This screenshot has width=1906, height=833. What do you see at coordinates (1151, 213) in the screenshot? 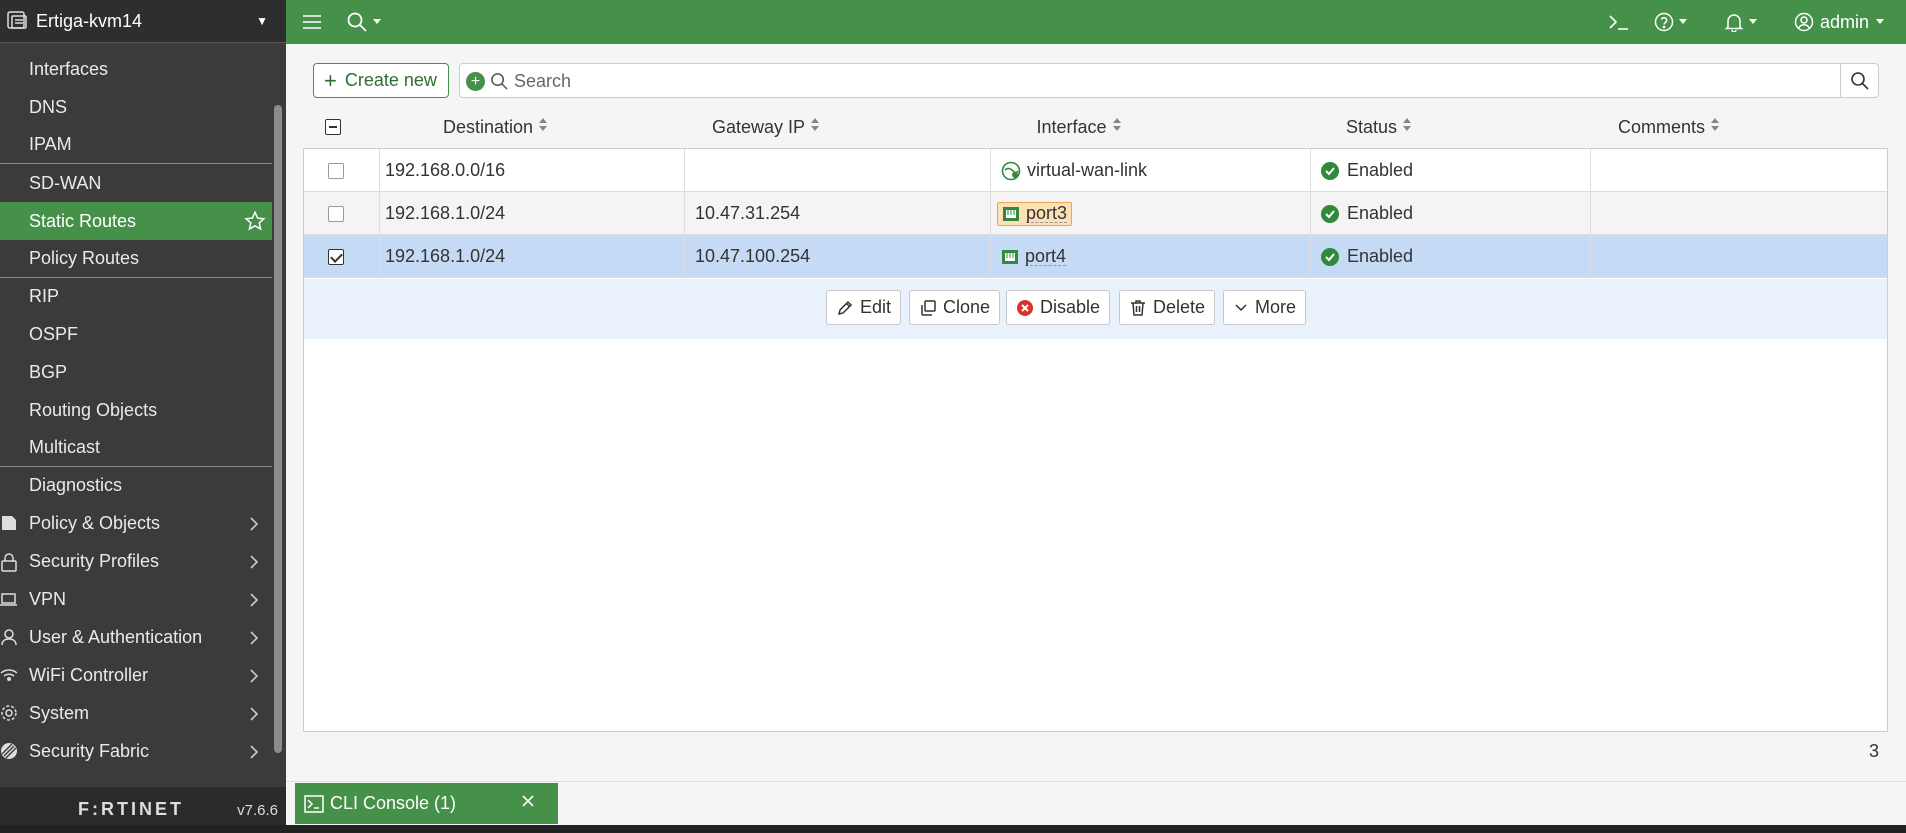
I see `interface-cell: port3` at bounding box center [1151, 213].